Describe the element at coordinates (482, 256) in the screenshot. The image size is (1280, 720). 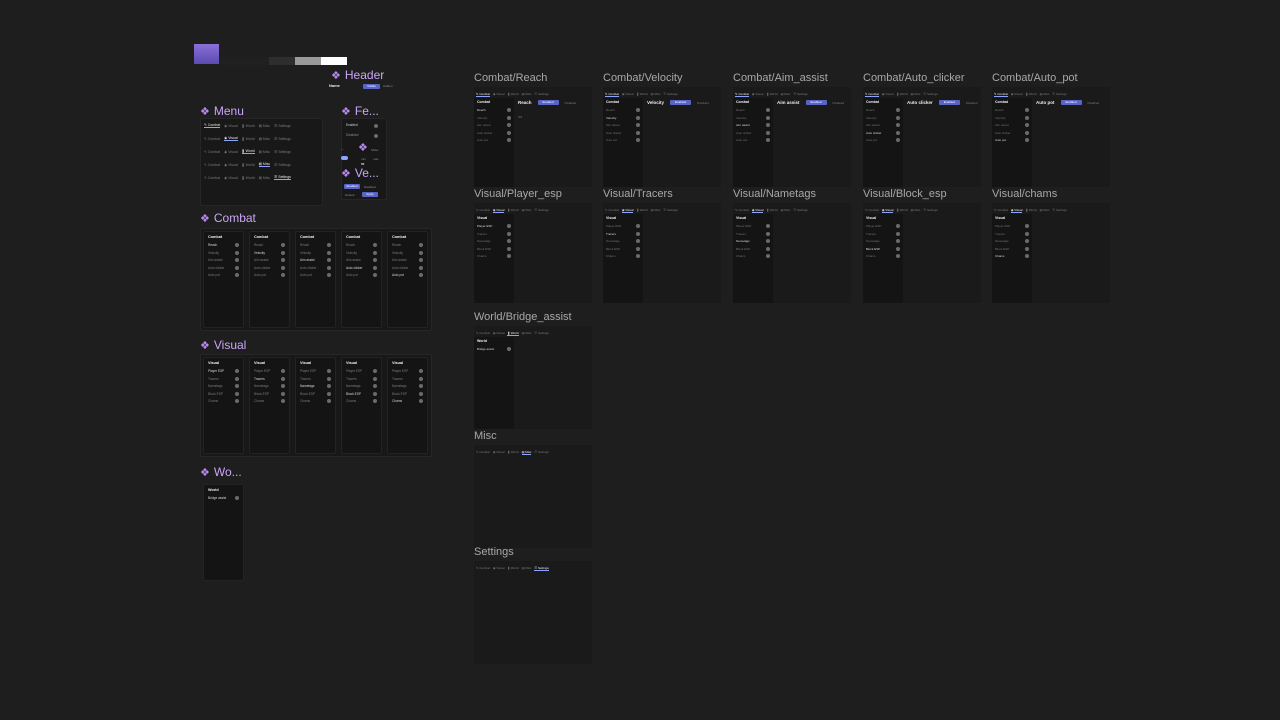
I see `sidebar-item: Chams` at that location.